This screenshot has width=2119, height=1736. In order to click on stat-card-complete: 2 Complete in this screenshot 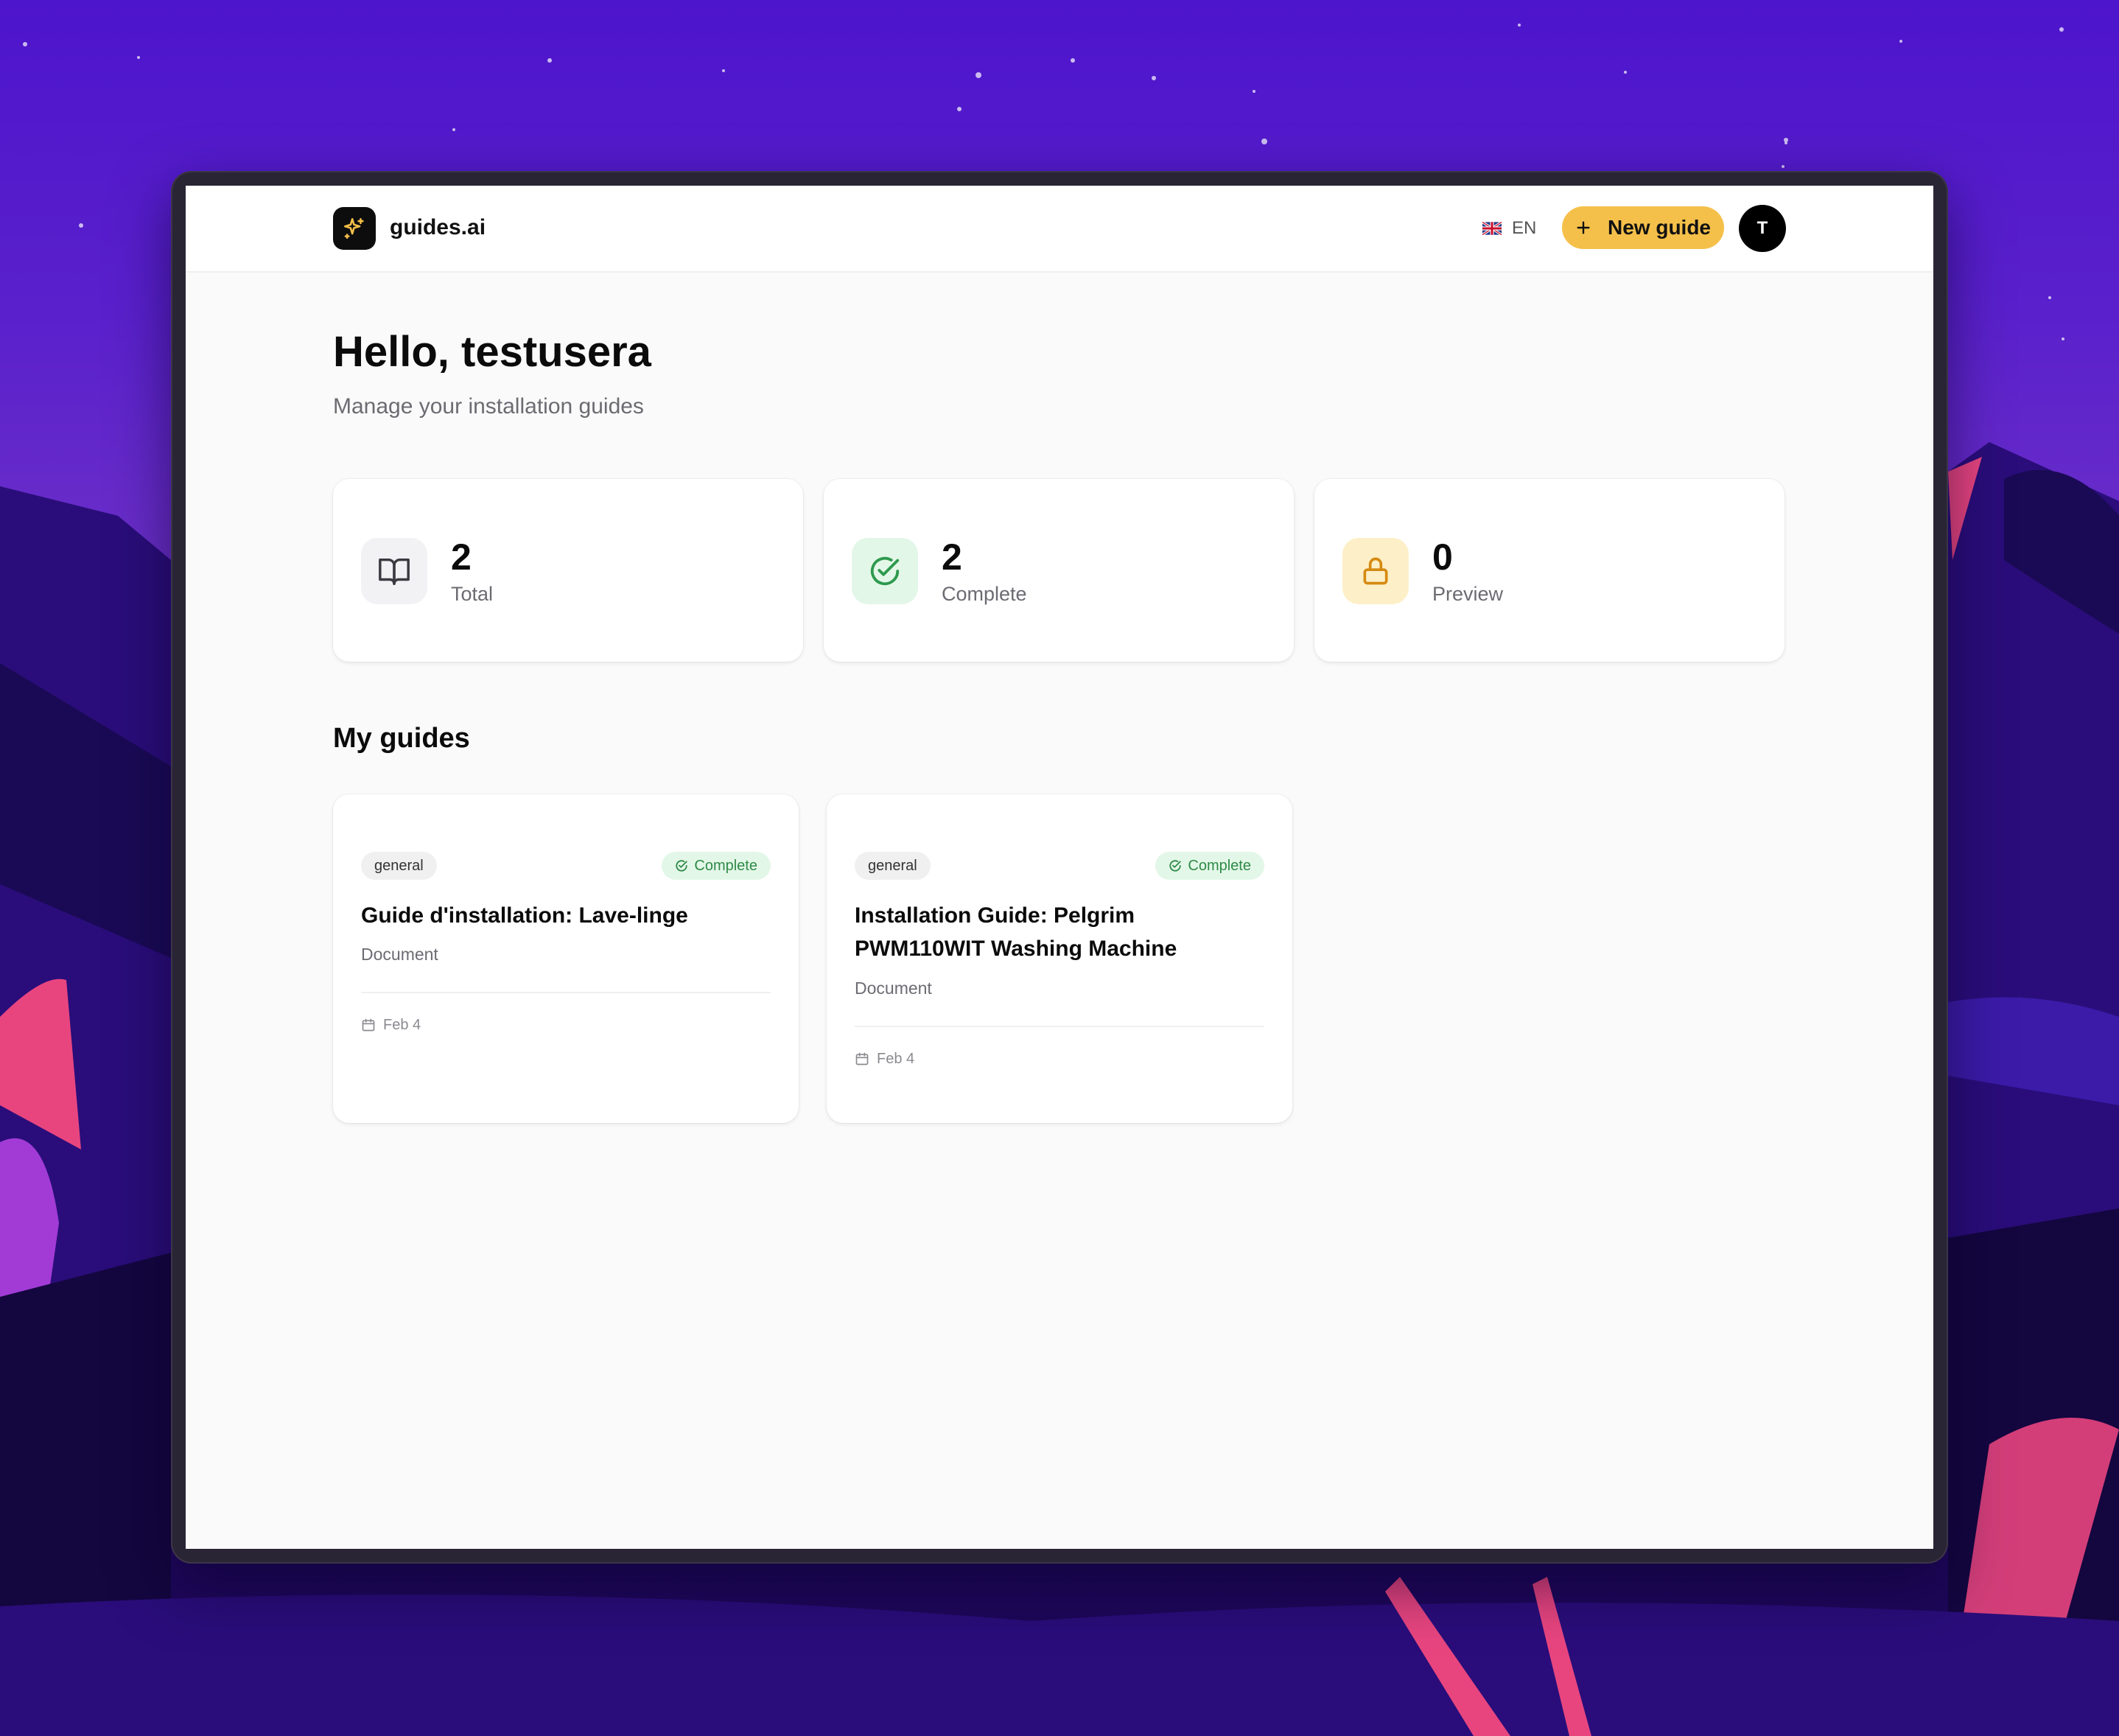, I will do `click(1059, 570)`.